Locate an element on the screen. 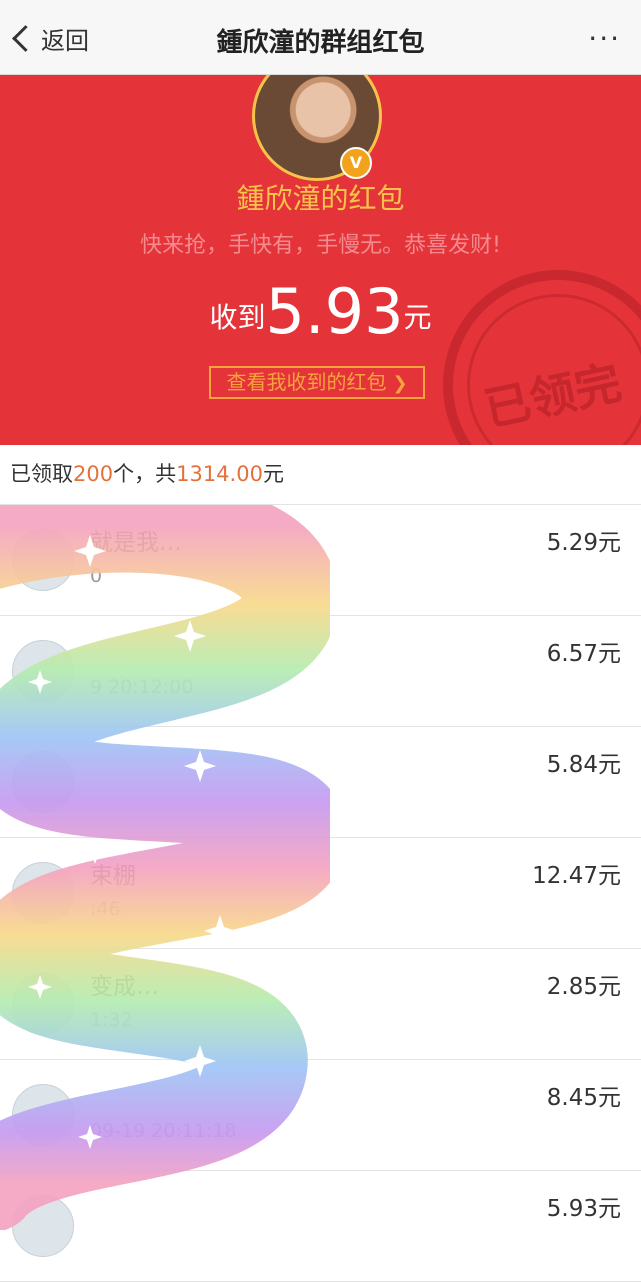  claim-time: 0 is located at coordinates (96, 576).